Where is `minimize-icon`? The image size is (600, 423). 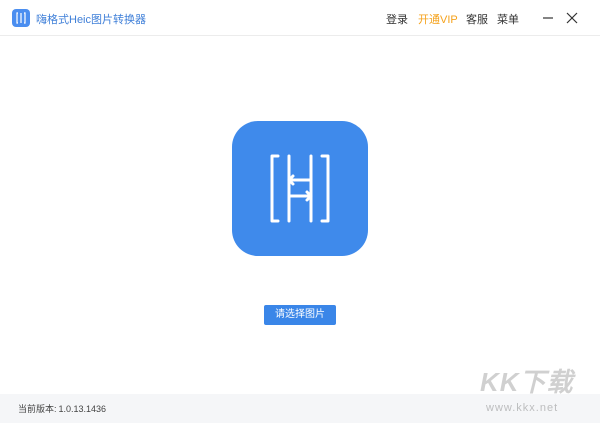 minimize-icon is located at coordinates (548, 18).